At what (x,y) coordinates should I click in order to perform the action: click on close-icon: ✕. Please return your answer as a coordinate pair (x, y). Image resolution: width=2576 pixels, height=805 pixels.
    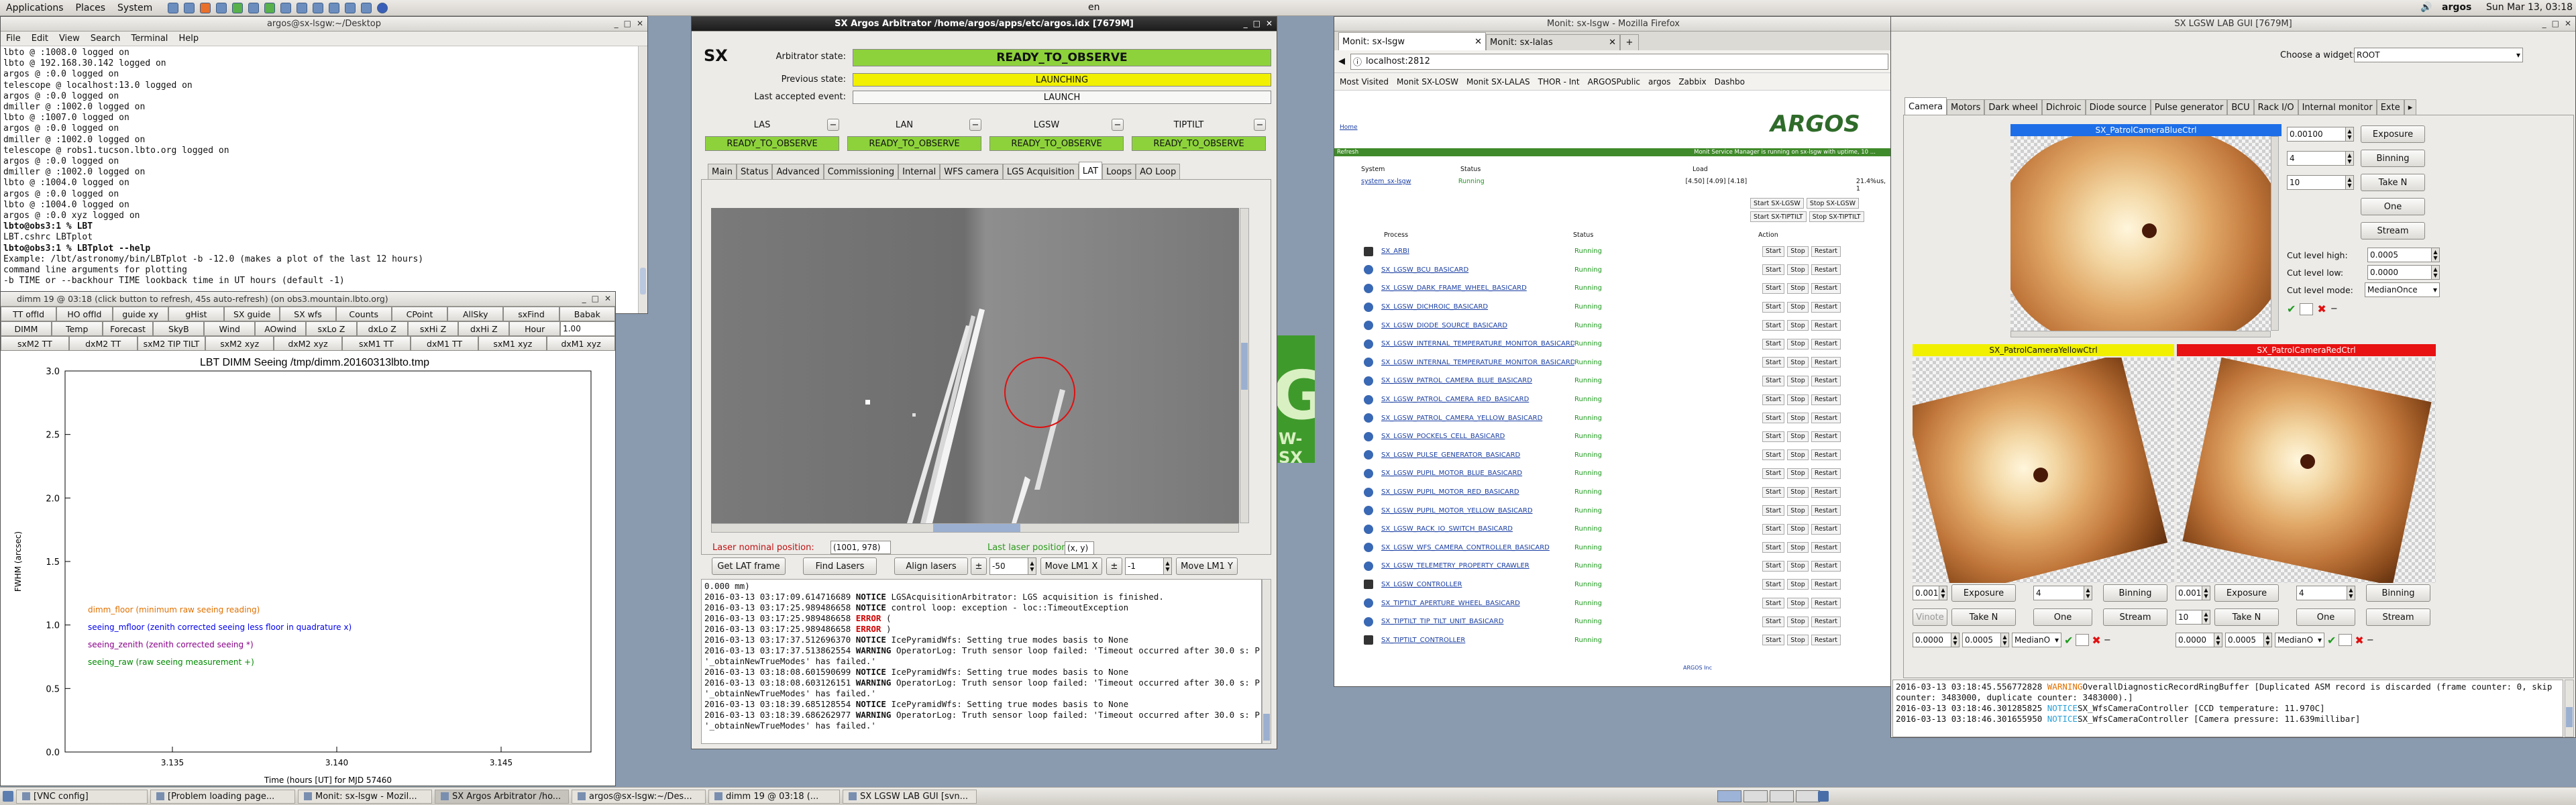
    Looking at the image, I should click on (640, 23).